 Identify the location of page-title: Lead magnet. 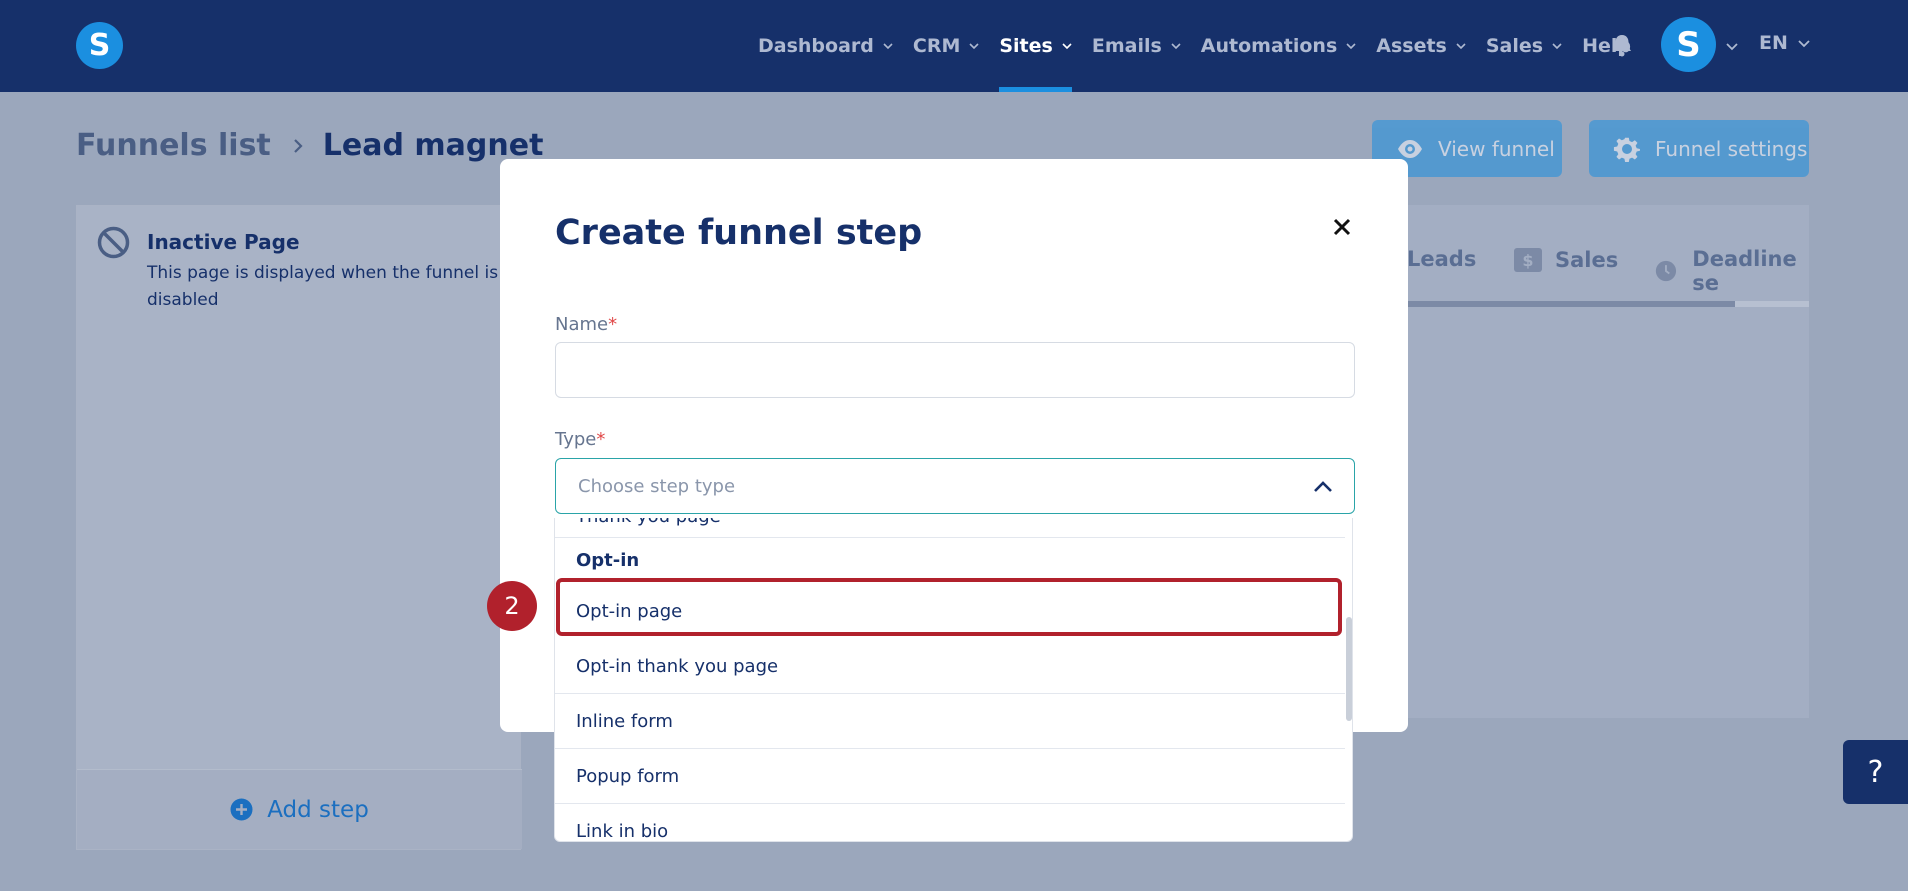
(433, 145).